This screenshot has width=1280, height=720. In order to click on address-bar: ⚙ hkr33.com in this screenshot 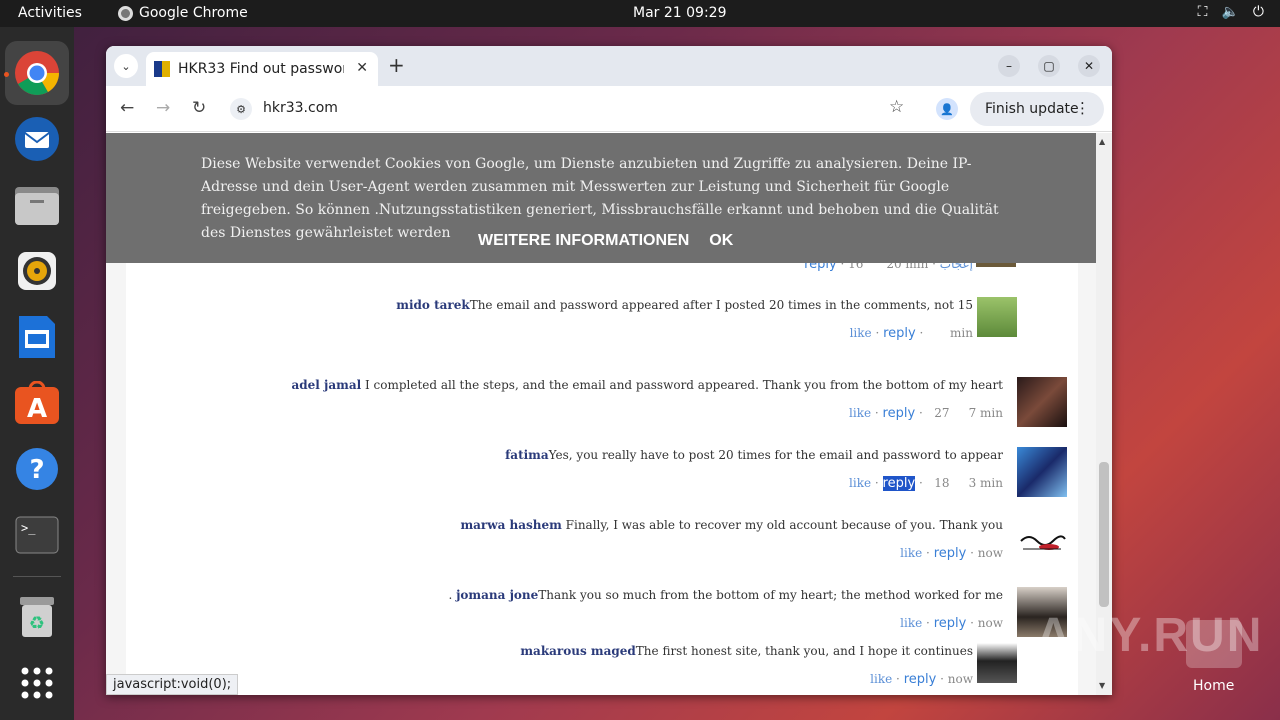, I will do `click(574, 109)`.